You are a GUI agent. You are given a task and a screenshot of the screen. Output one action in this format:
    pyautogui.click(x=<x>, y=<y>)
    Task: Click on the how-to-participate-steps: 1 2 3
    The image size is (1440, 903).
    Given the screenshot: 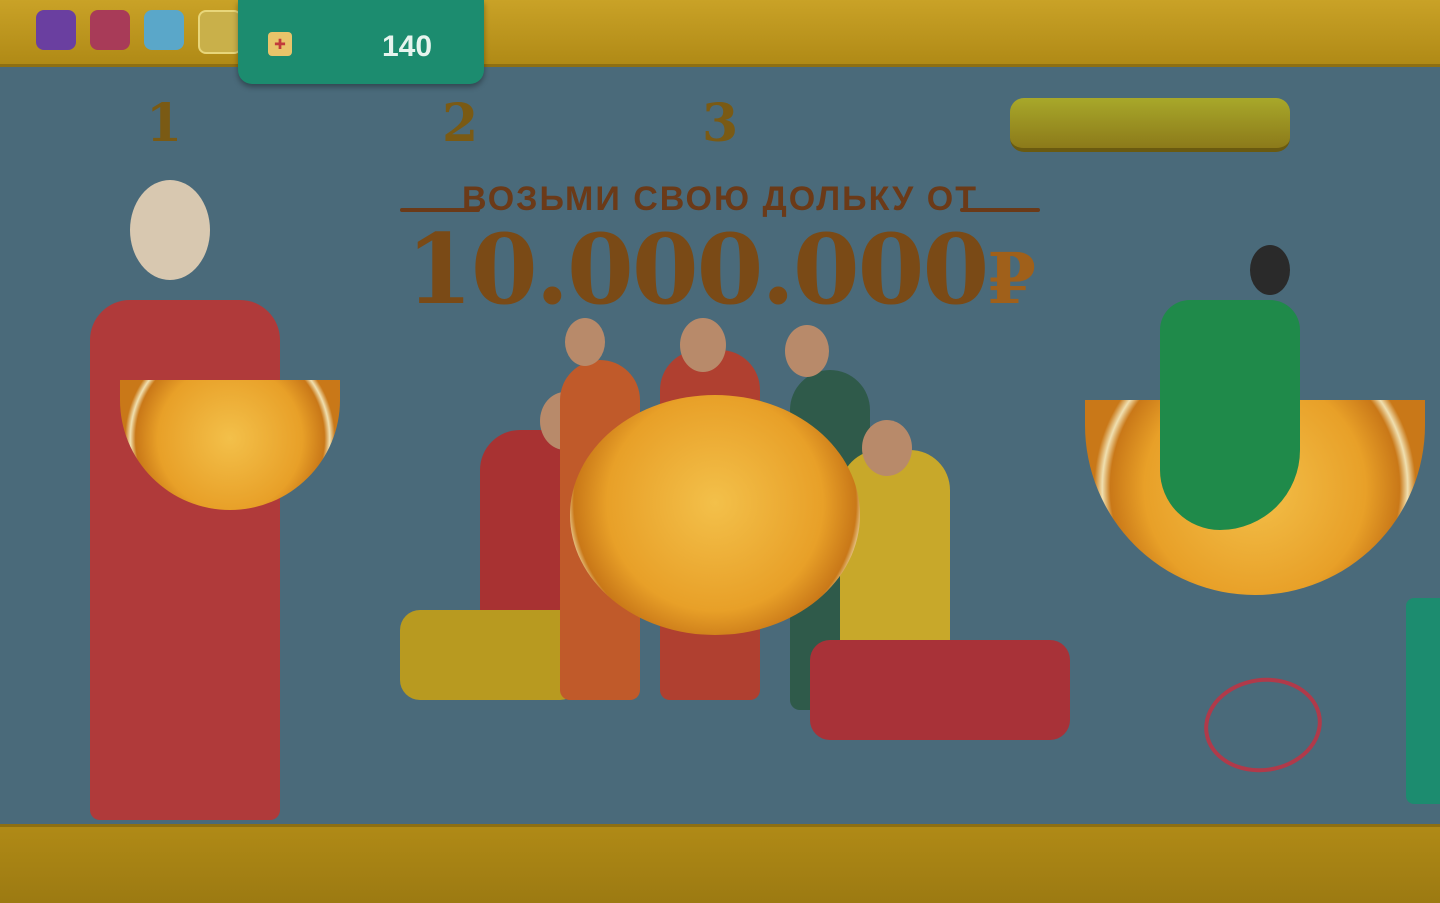 What is the action you would take?
    pyautogui.click(x=576, y=126)
    